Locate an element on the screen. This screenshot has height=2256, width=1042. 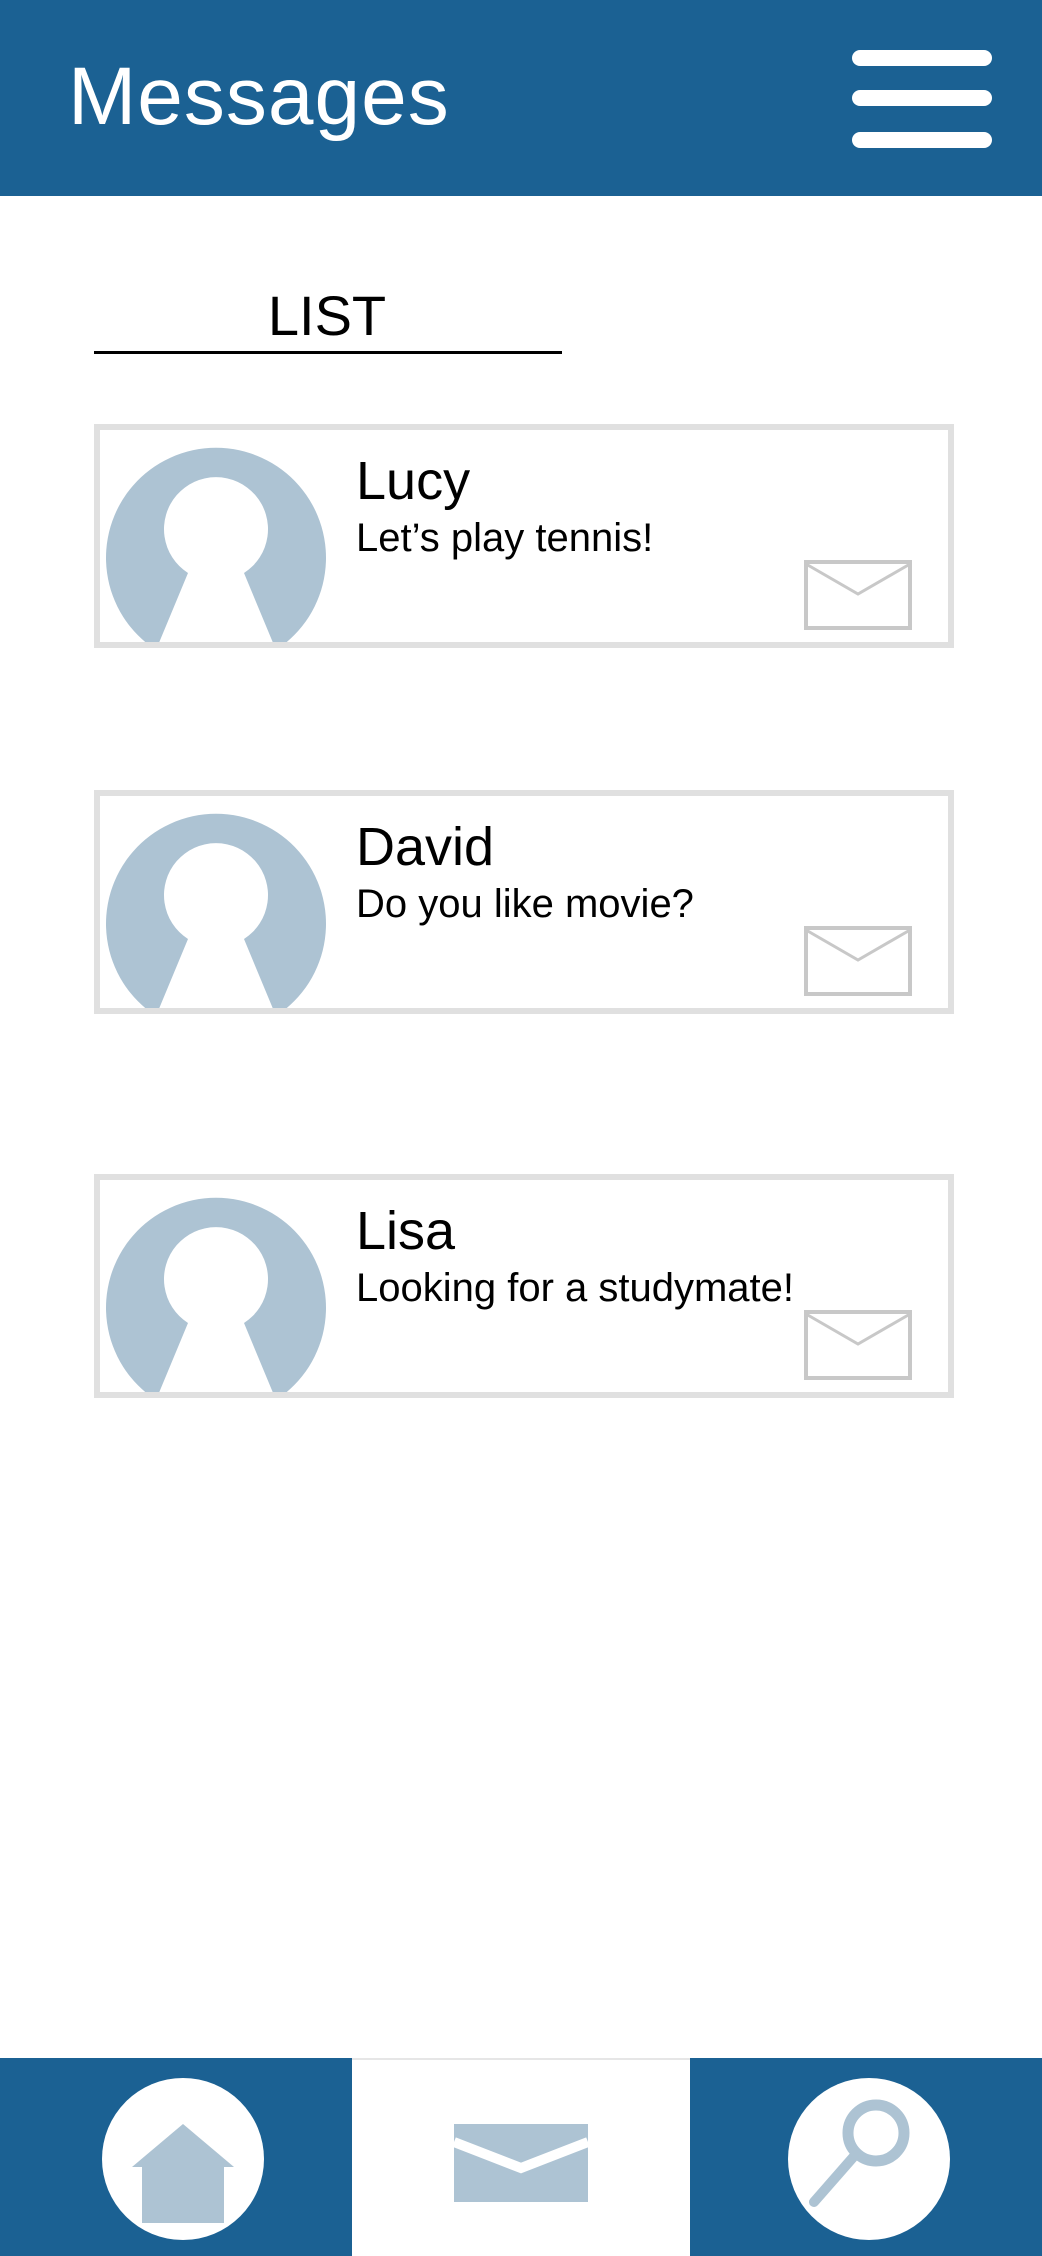
page-title: Messages is located at coordinates (259, 96).